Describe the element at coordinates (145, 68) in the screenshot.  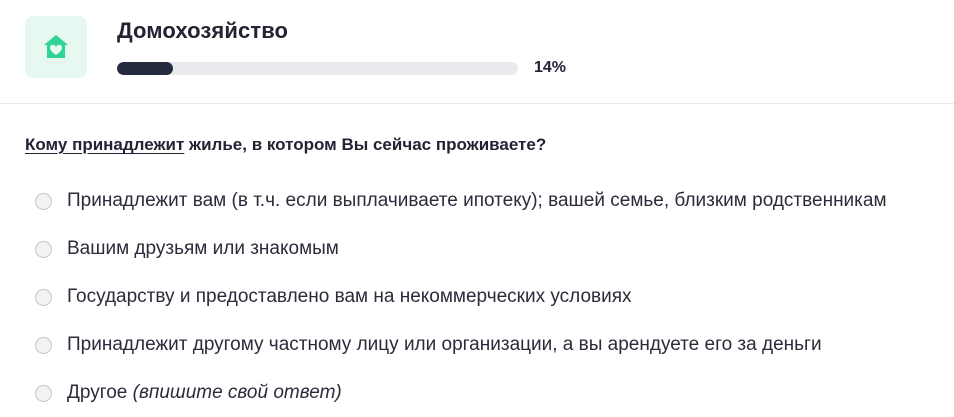
I see `progress-bar-fill` at that location.